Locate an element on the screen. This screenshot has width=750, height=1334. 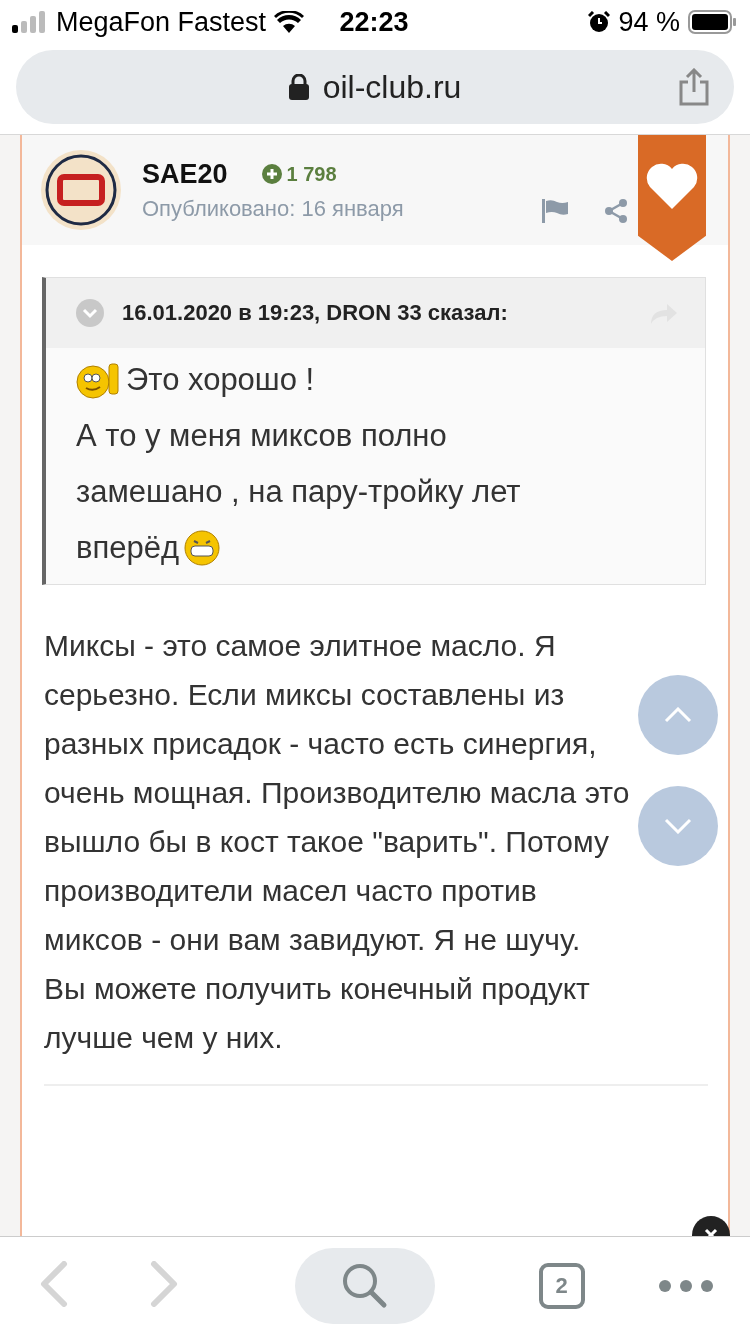
flag-icon is located at coordinates (555, 211).